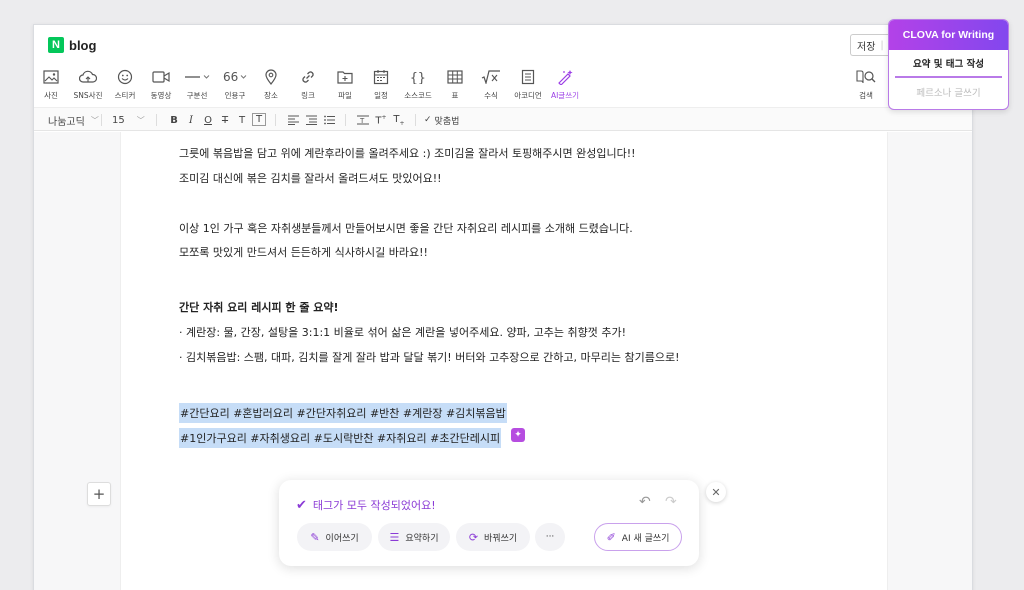  I want to click on tool-ai-writing: AI글쓰기, so click(565, 84).